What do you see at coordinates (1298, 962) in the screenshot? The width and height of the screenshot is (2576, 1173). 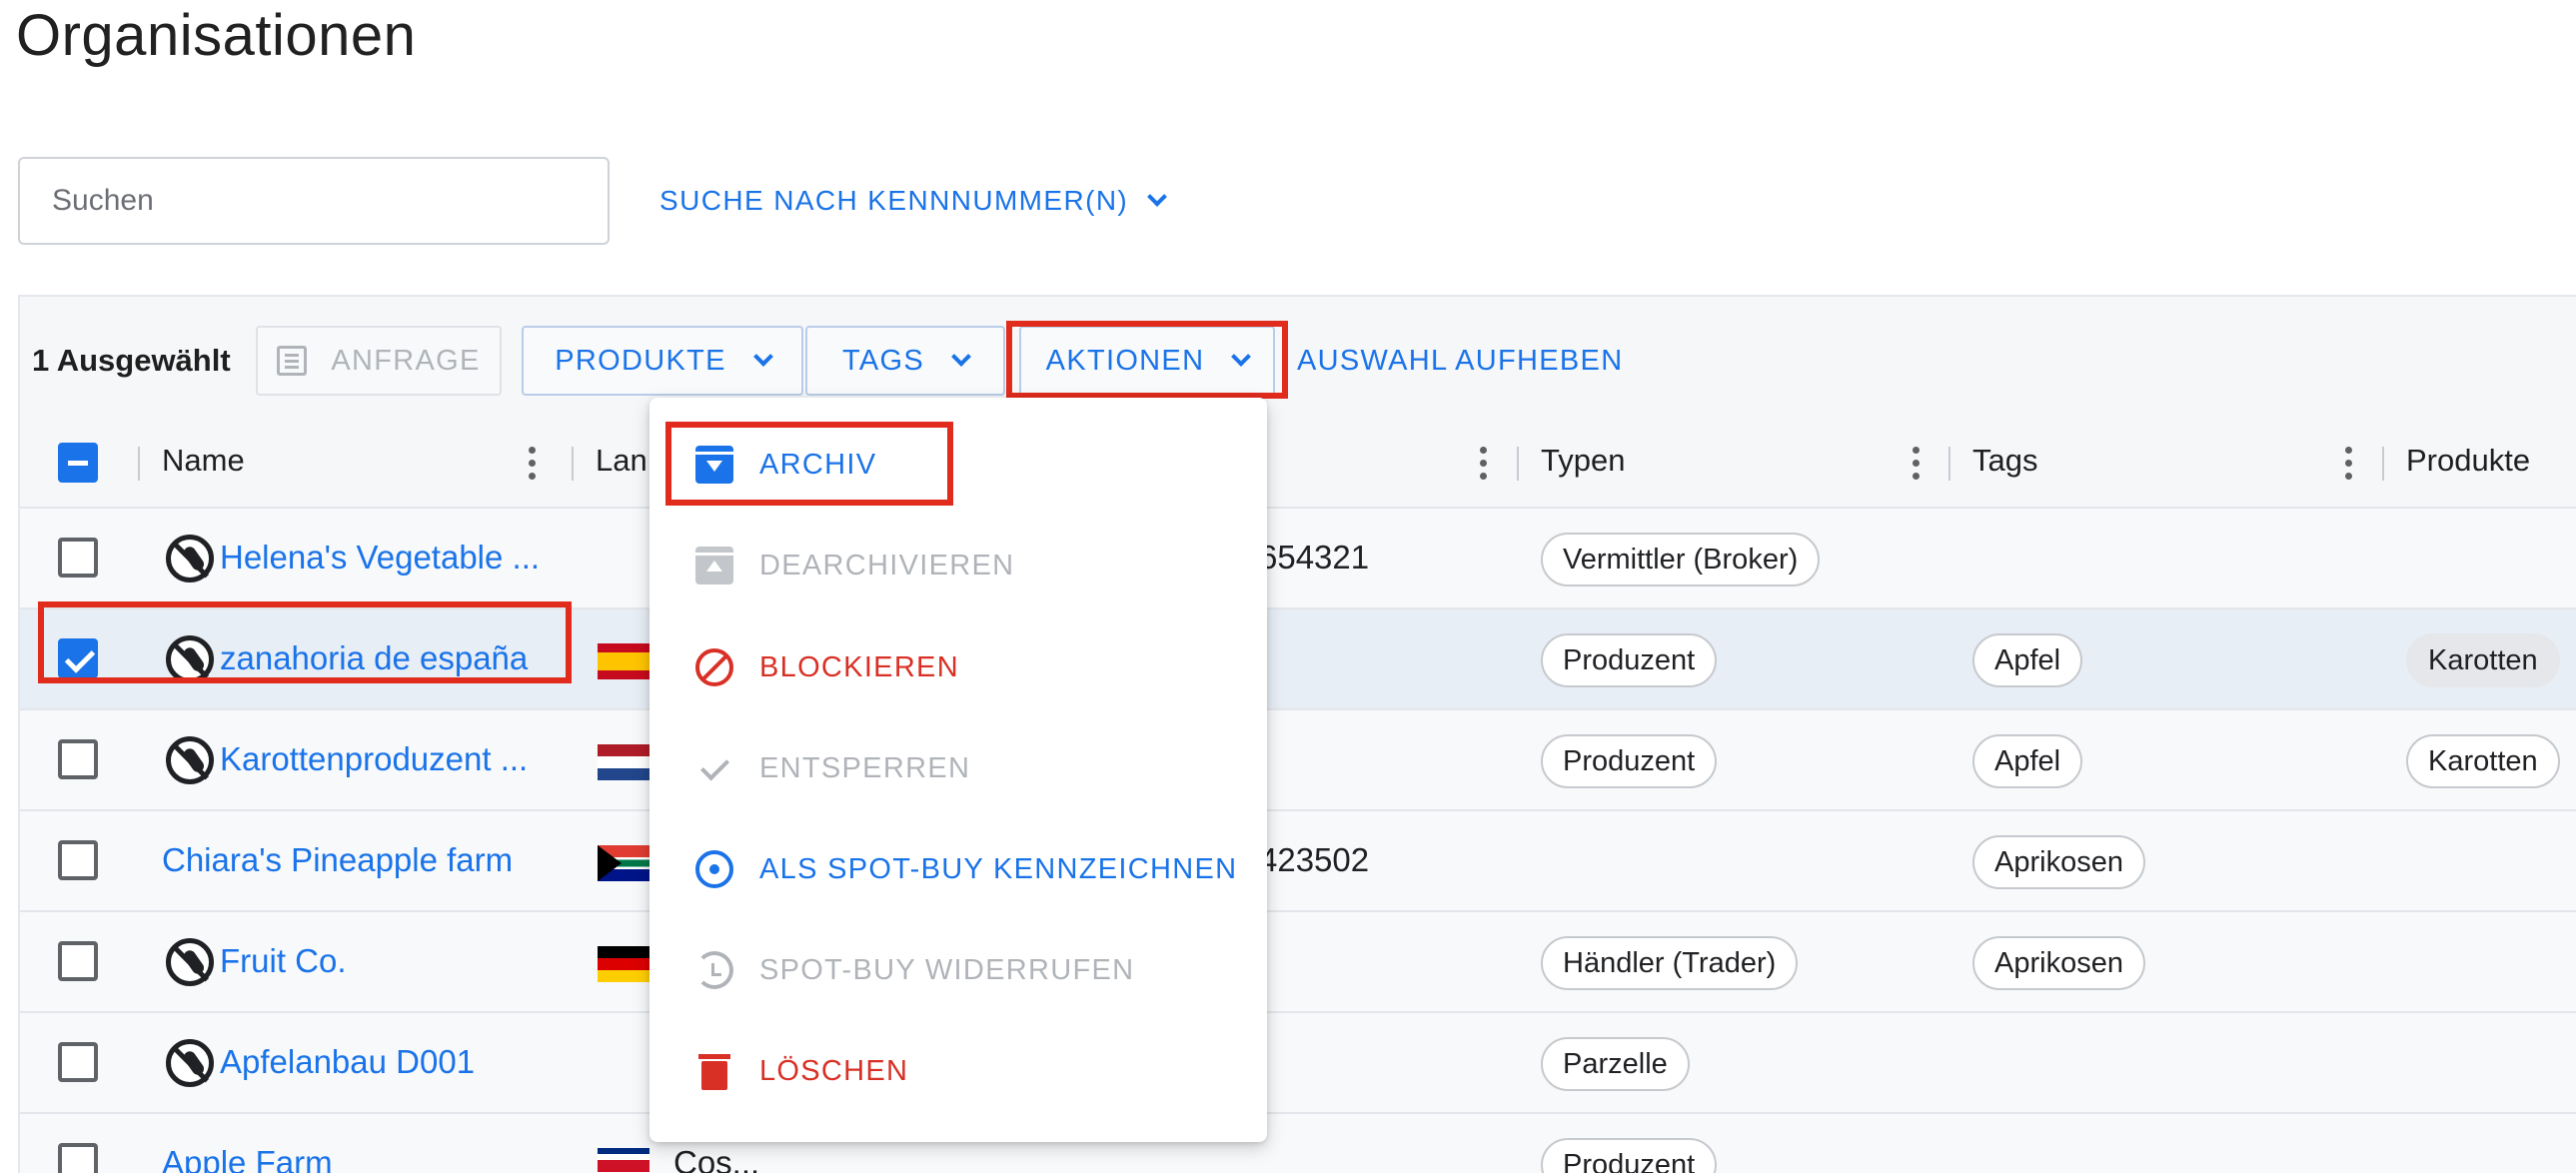 I see `table-row: Fruit Co. Händler (Trader) Aprikosen` at bounding box center [1298, 962].